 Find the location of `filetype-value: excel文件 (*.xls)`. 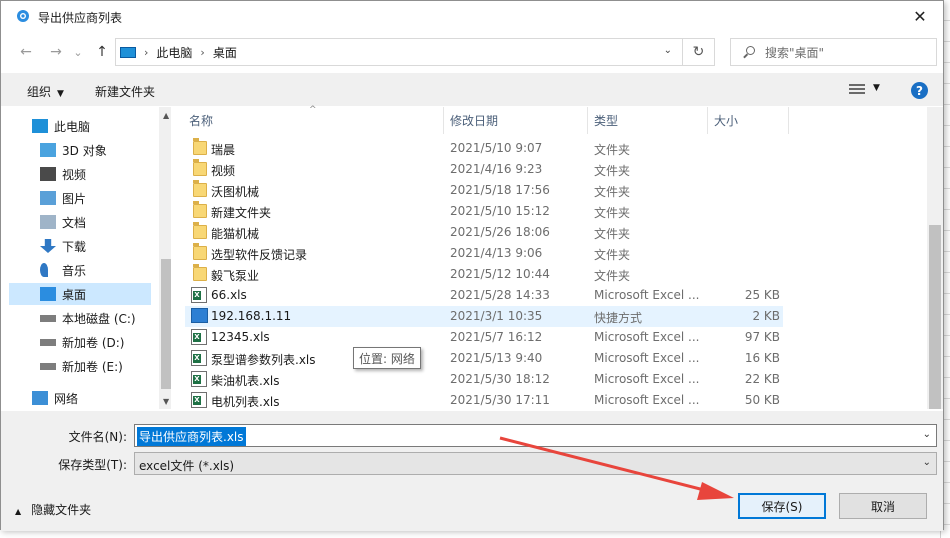

filetype-value: excel文件 (*.xls) is located at coordinates (187, 466).